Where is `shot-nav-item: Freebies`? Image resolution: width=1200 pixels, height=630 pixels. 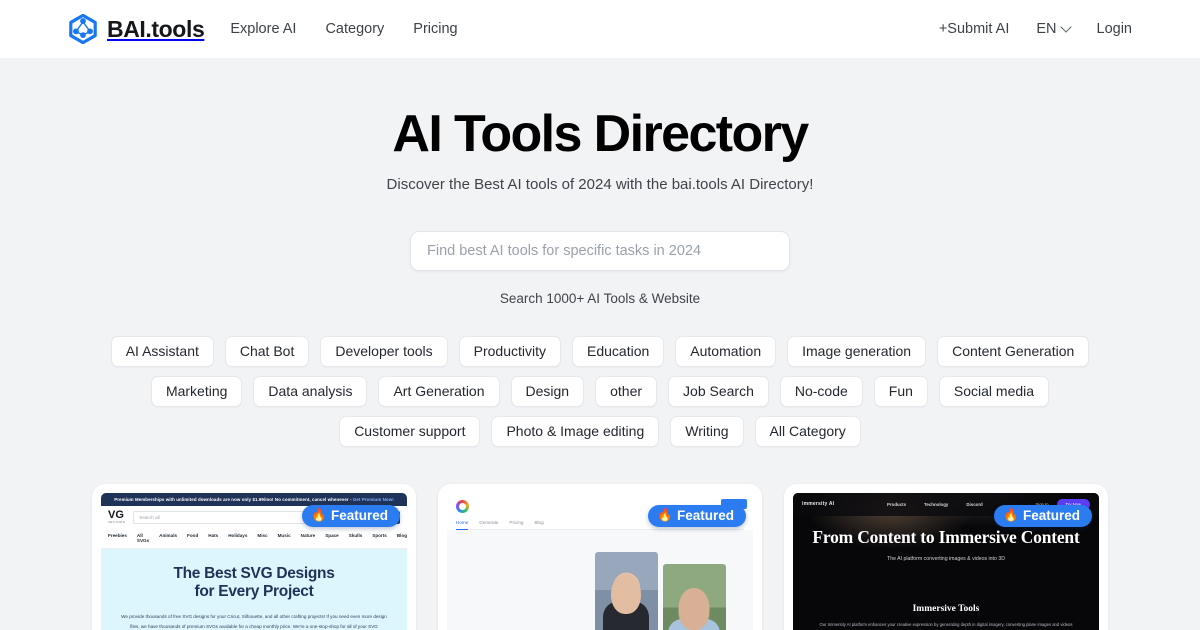 shot-nav-item: Freebies is located at coordinates (117, 535).